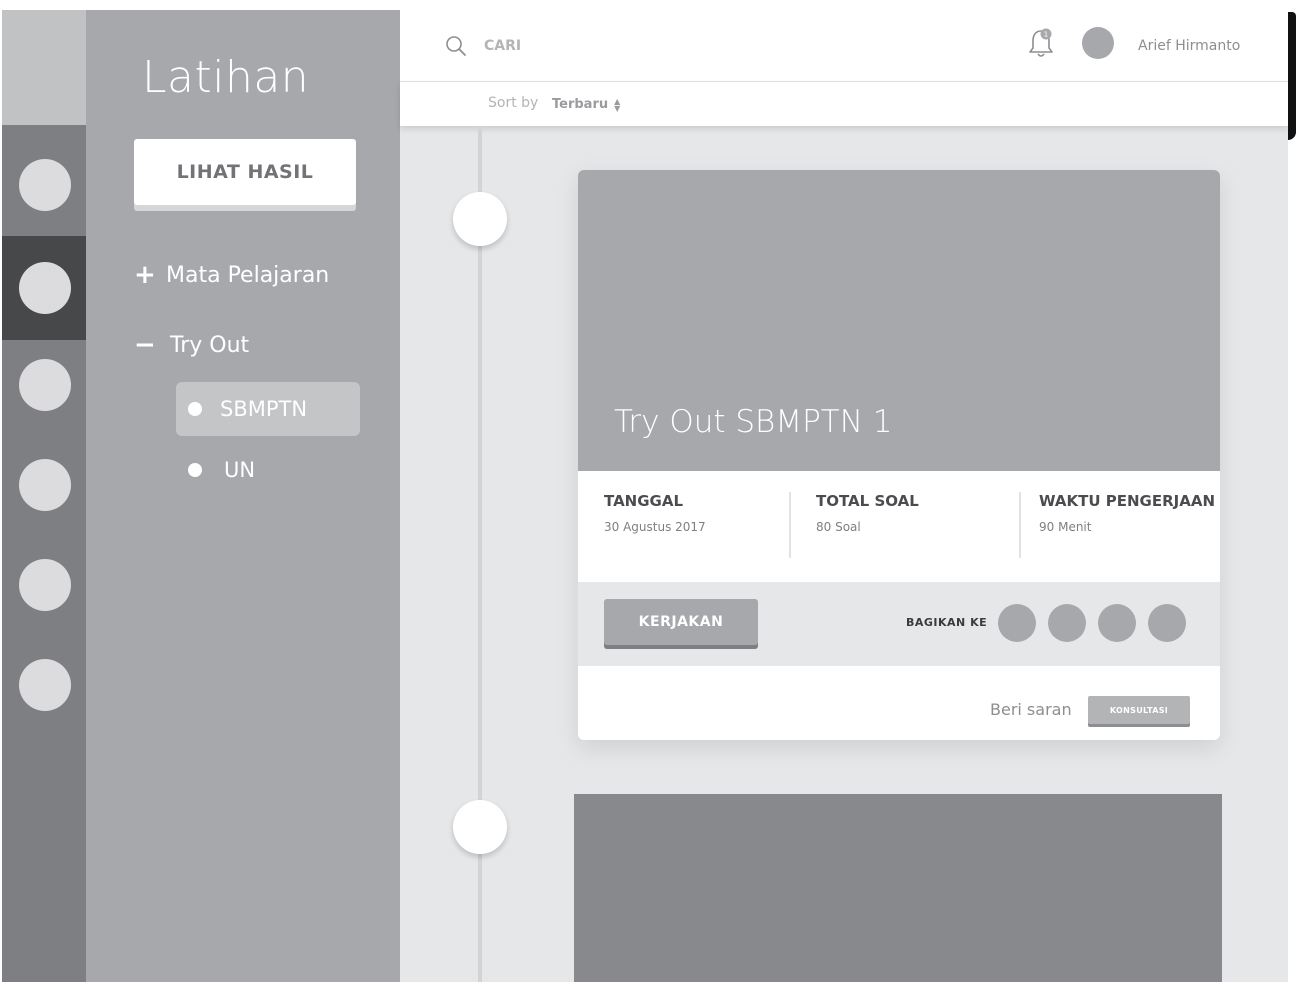  I want to click on sidebar-item-mata-pelajaran: + Mata Pelajaran, so click(231, 275).